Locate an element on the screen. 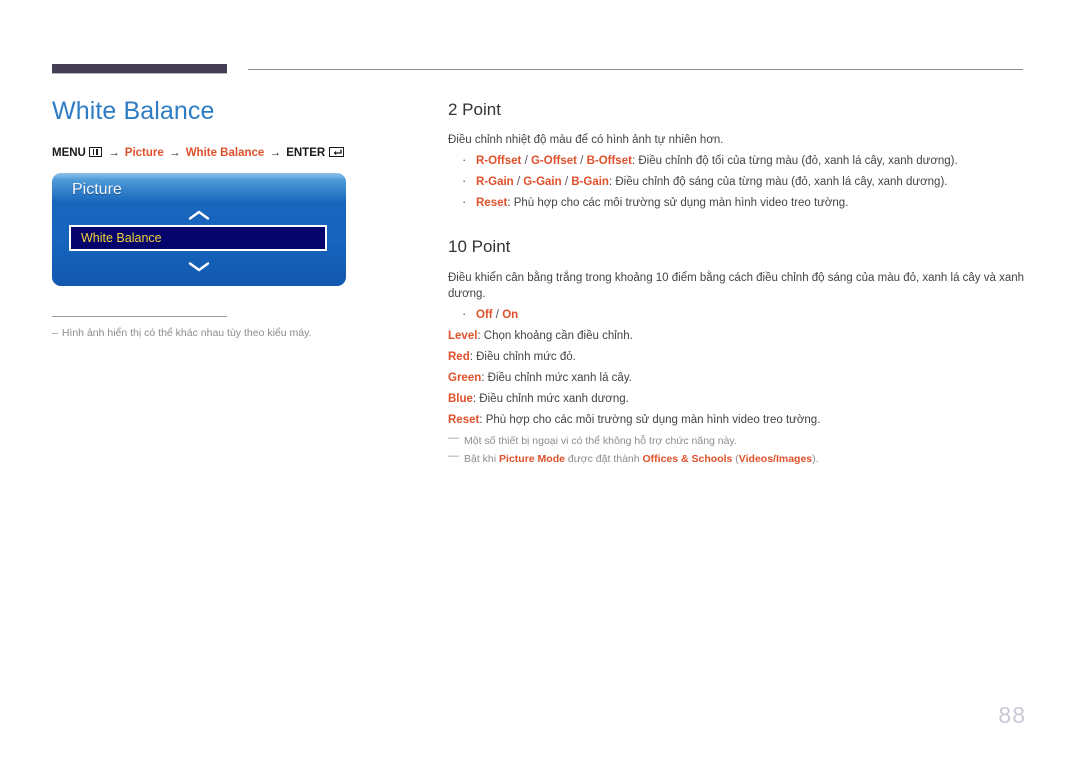 The width and height of the screenshot is (1080, 763). enter-label: ENTER is located at coordinates (306, 153).